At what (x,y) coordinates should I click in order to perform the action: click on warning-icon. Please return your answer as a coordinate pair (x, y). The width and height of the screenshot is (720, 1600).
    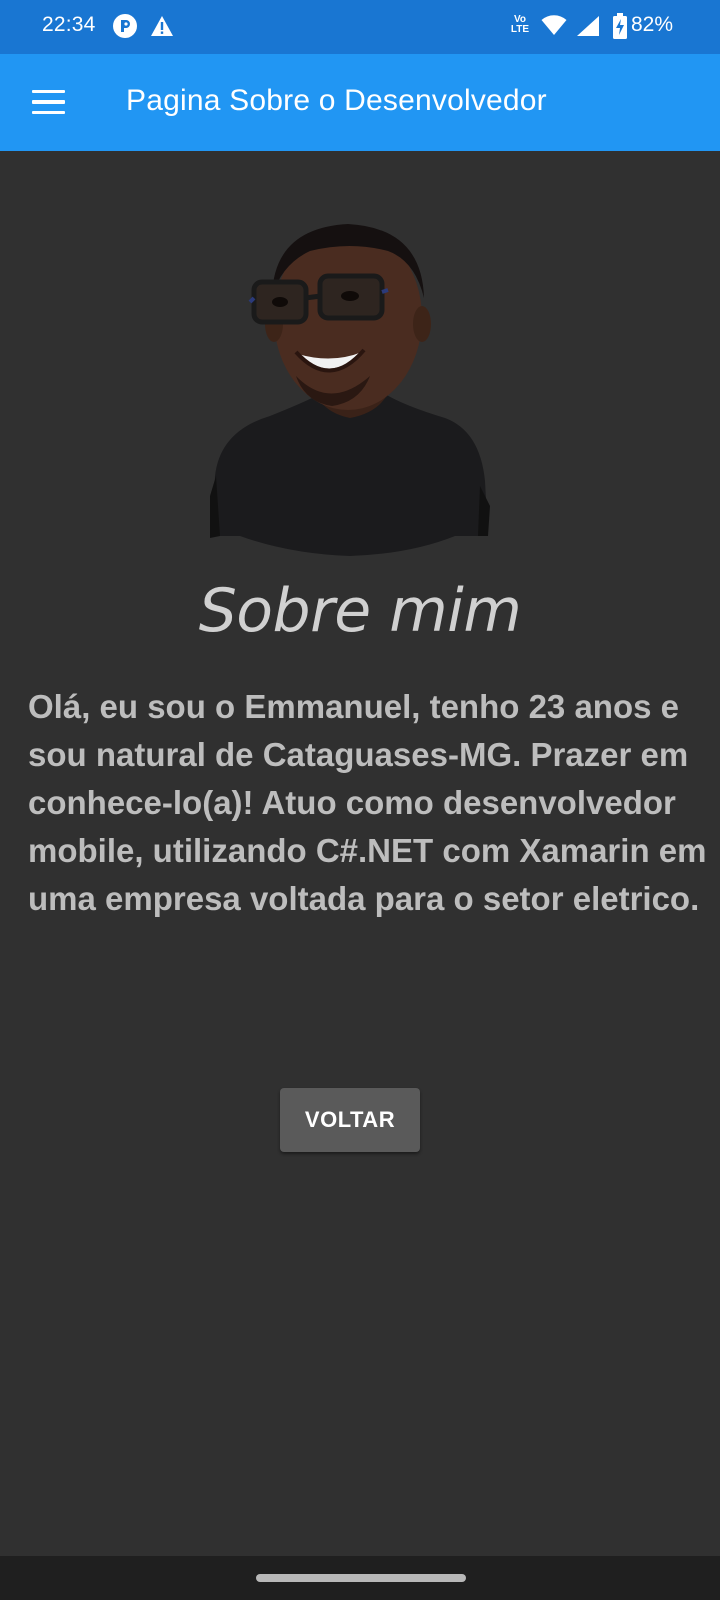
    Looking at the image, I should click on (162, 28).